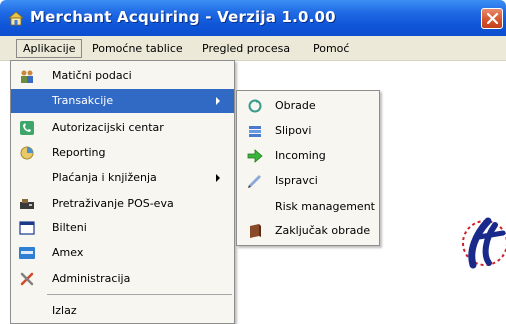 The height and width of the screenshot is (324, 506). What do you see at coordinates (27, 204) in the screenshot?
I see `pos-terminal-icon` at bounding box center [27, 204].